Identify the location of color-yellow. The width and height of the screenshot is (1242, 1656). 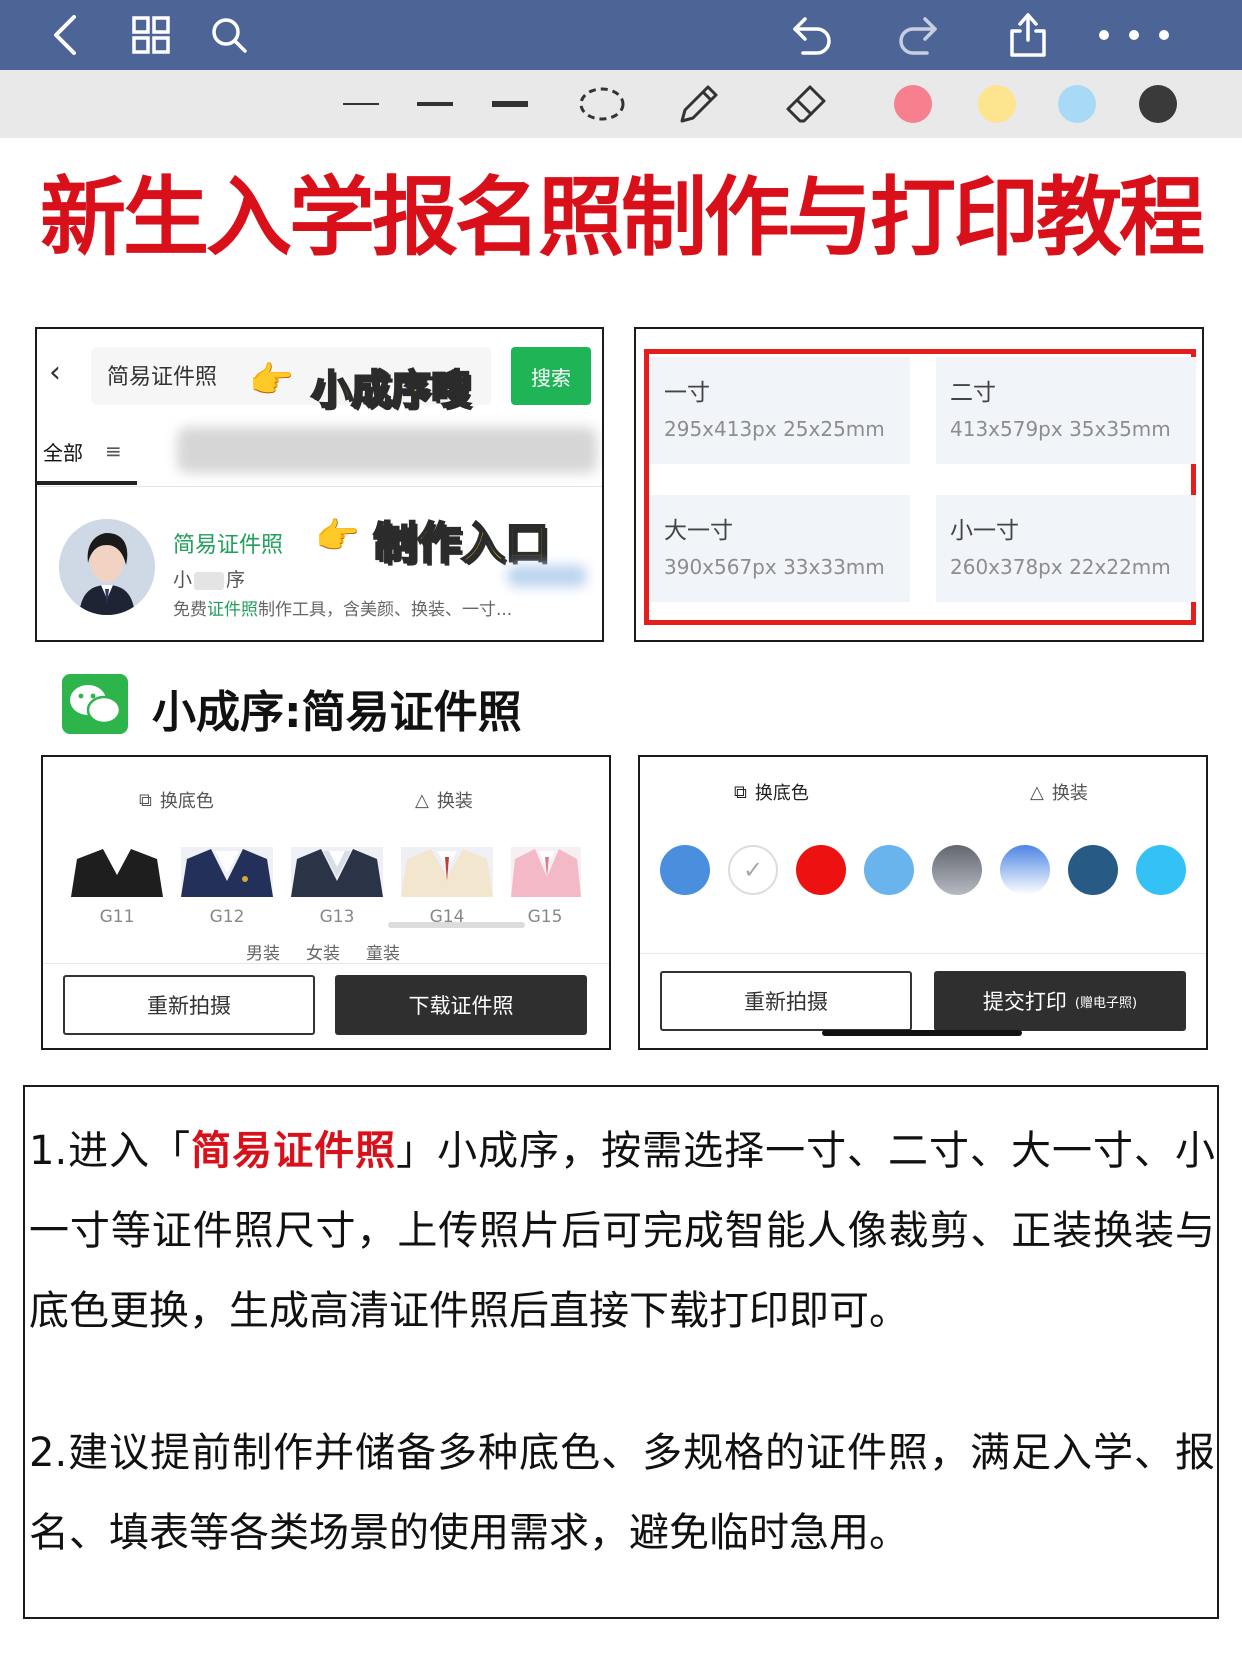
(997, 104).